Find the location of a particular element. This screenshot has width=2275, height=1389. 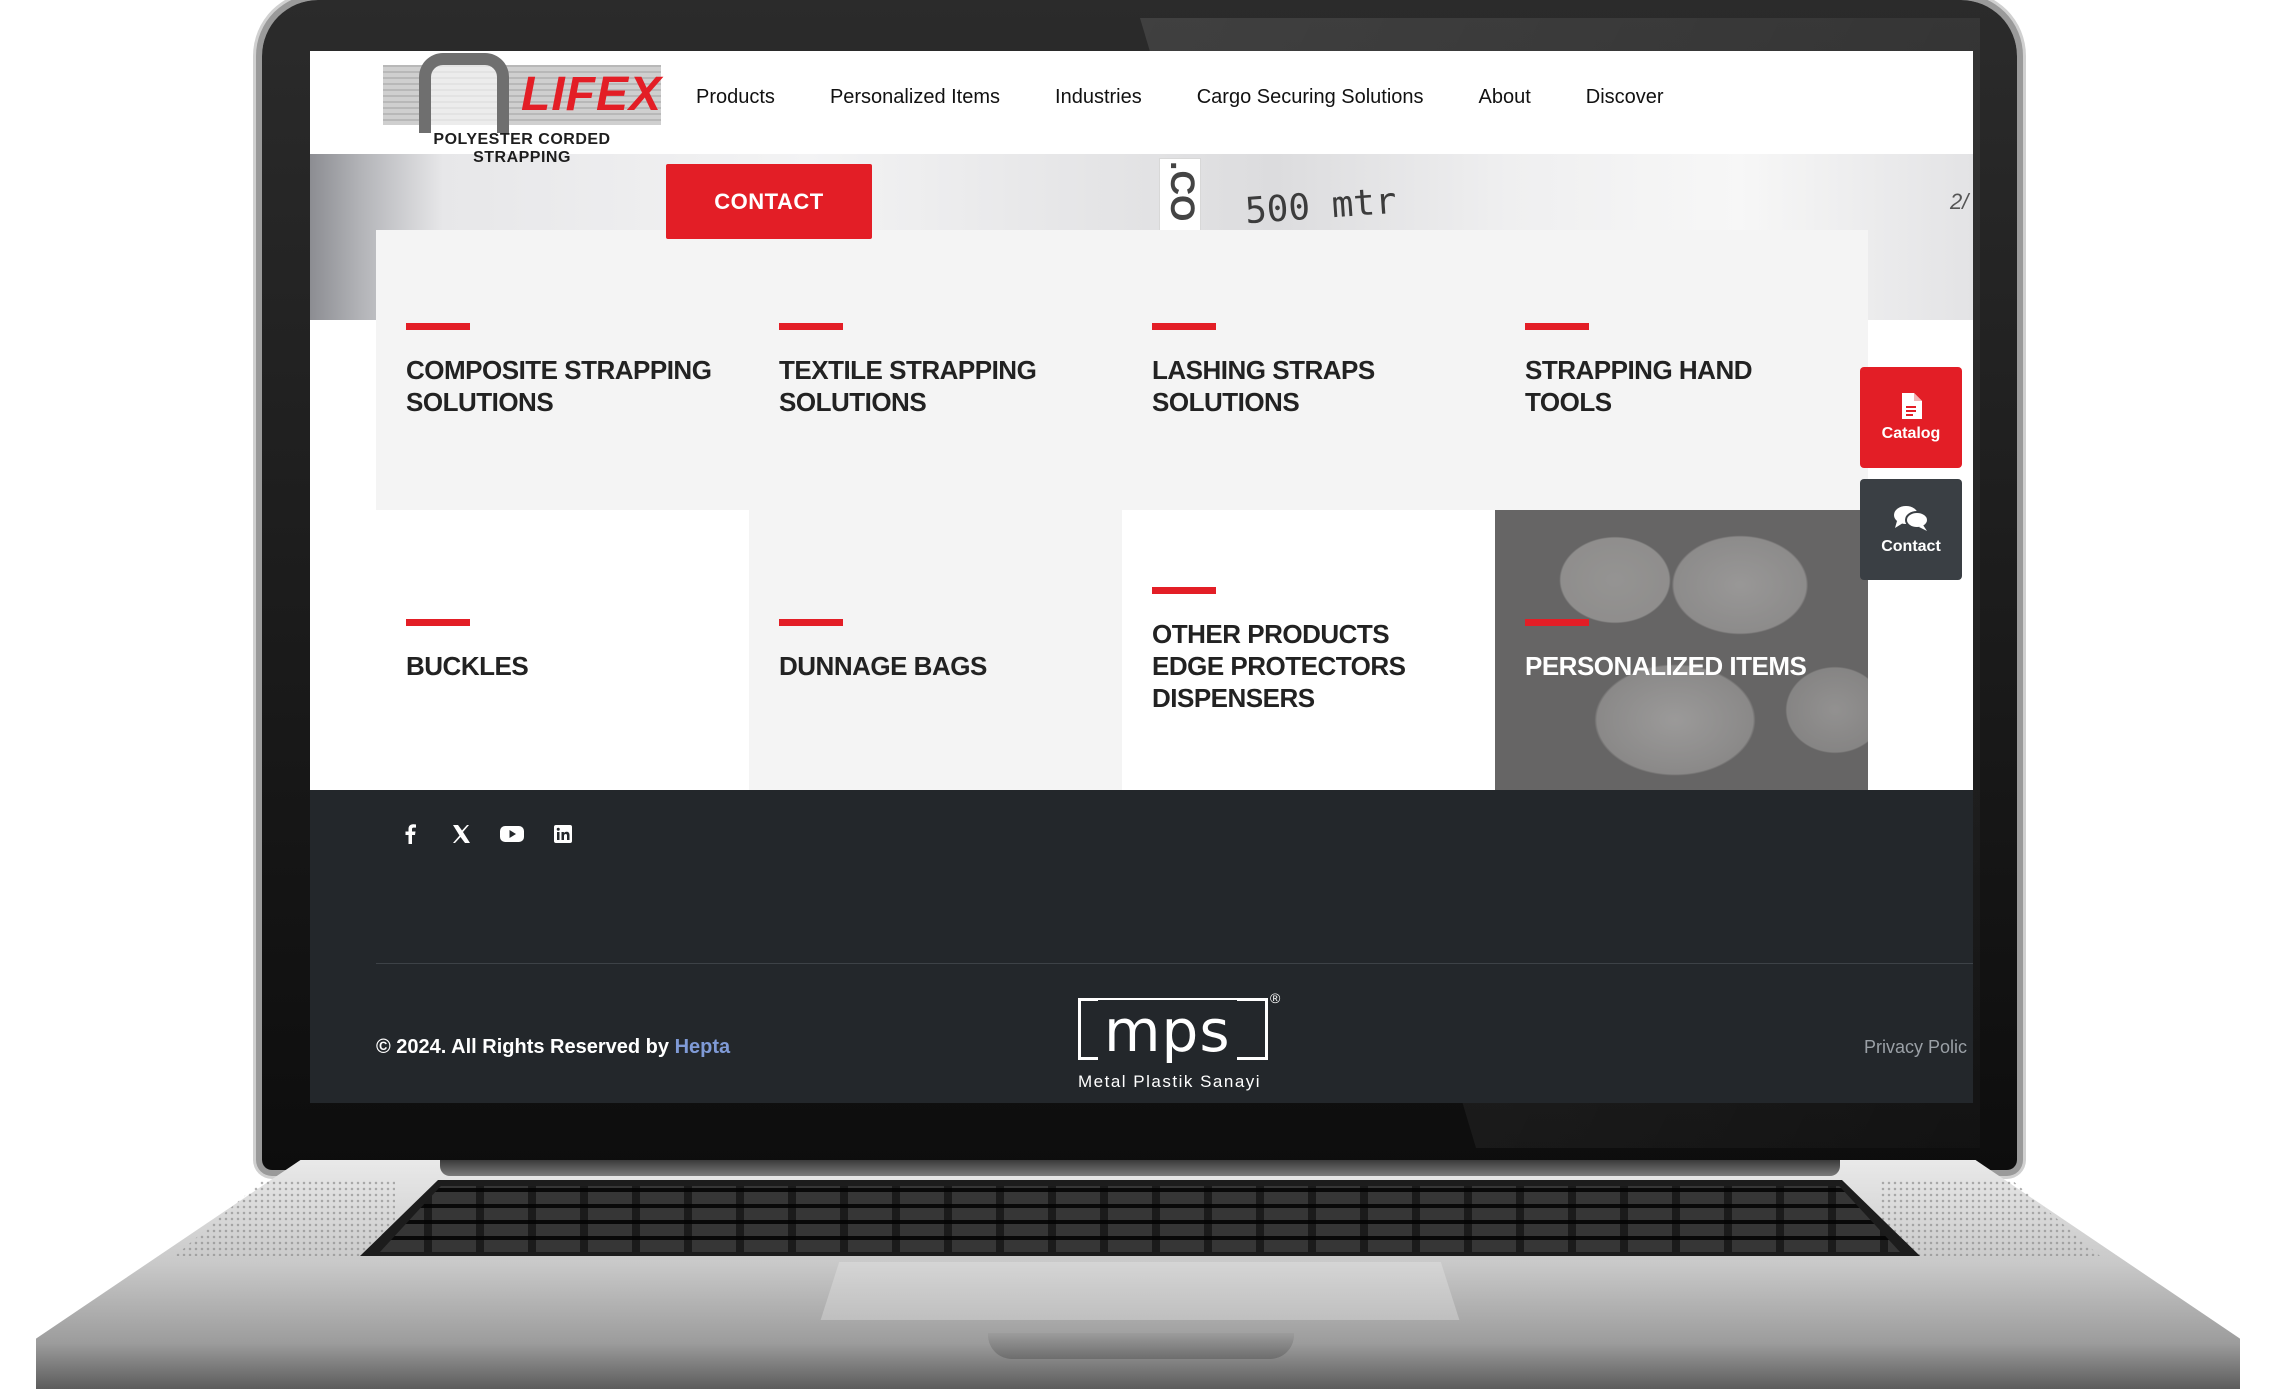

speaker-grille-right is located at coordinates (1990, 1218).